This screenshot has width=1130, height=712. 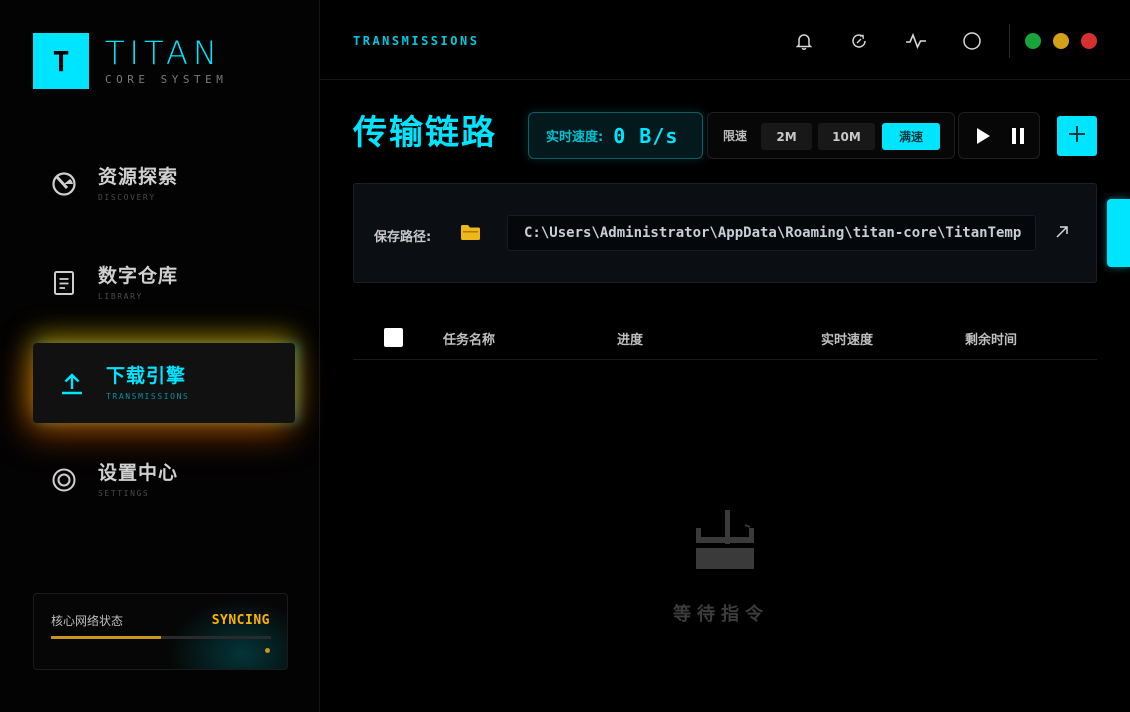 What do you see at coordinates (138, 276) in the screenshot?
I see `sidebar-item-label: 数字仓库` at bounding box center [138, 276].